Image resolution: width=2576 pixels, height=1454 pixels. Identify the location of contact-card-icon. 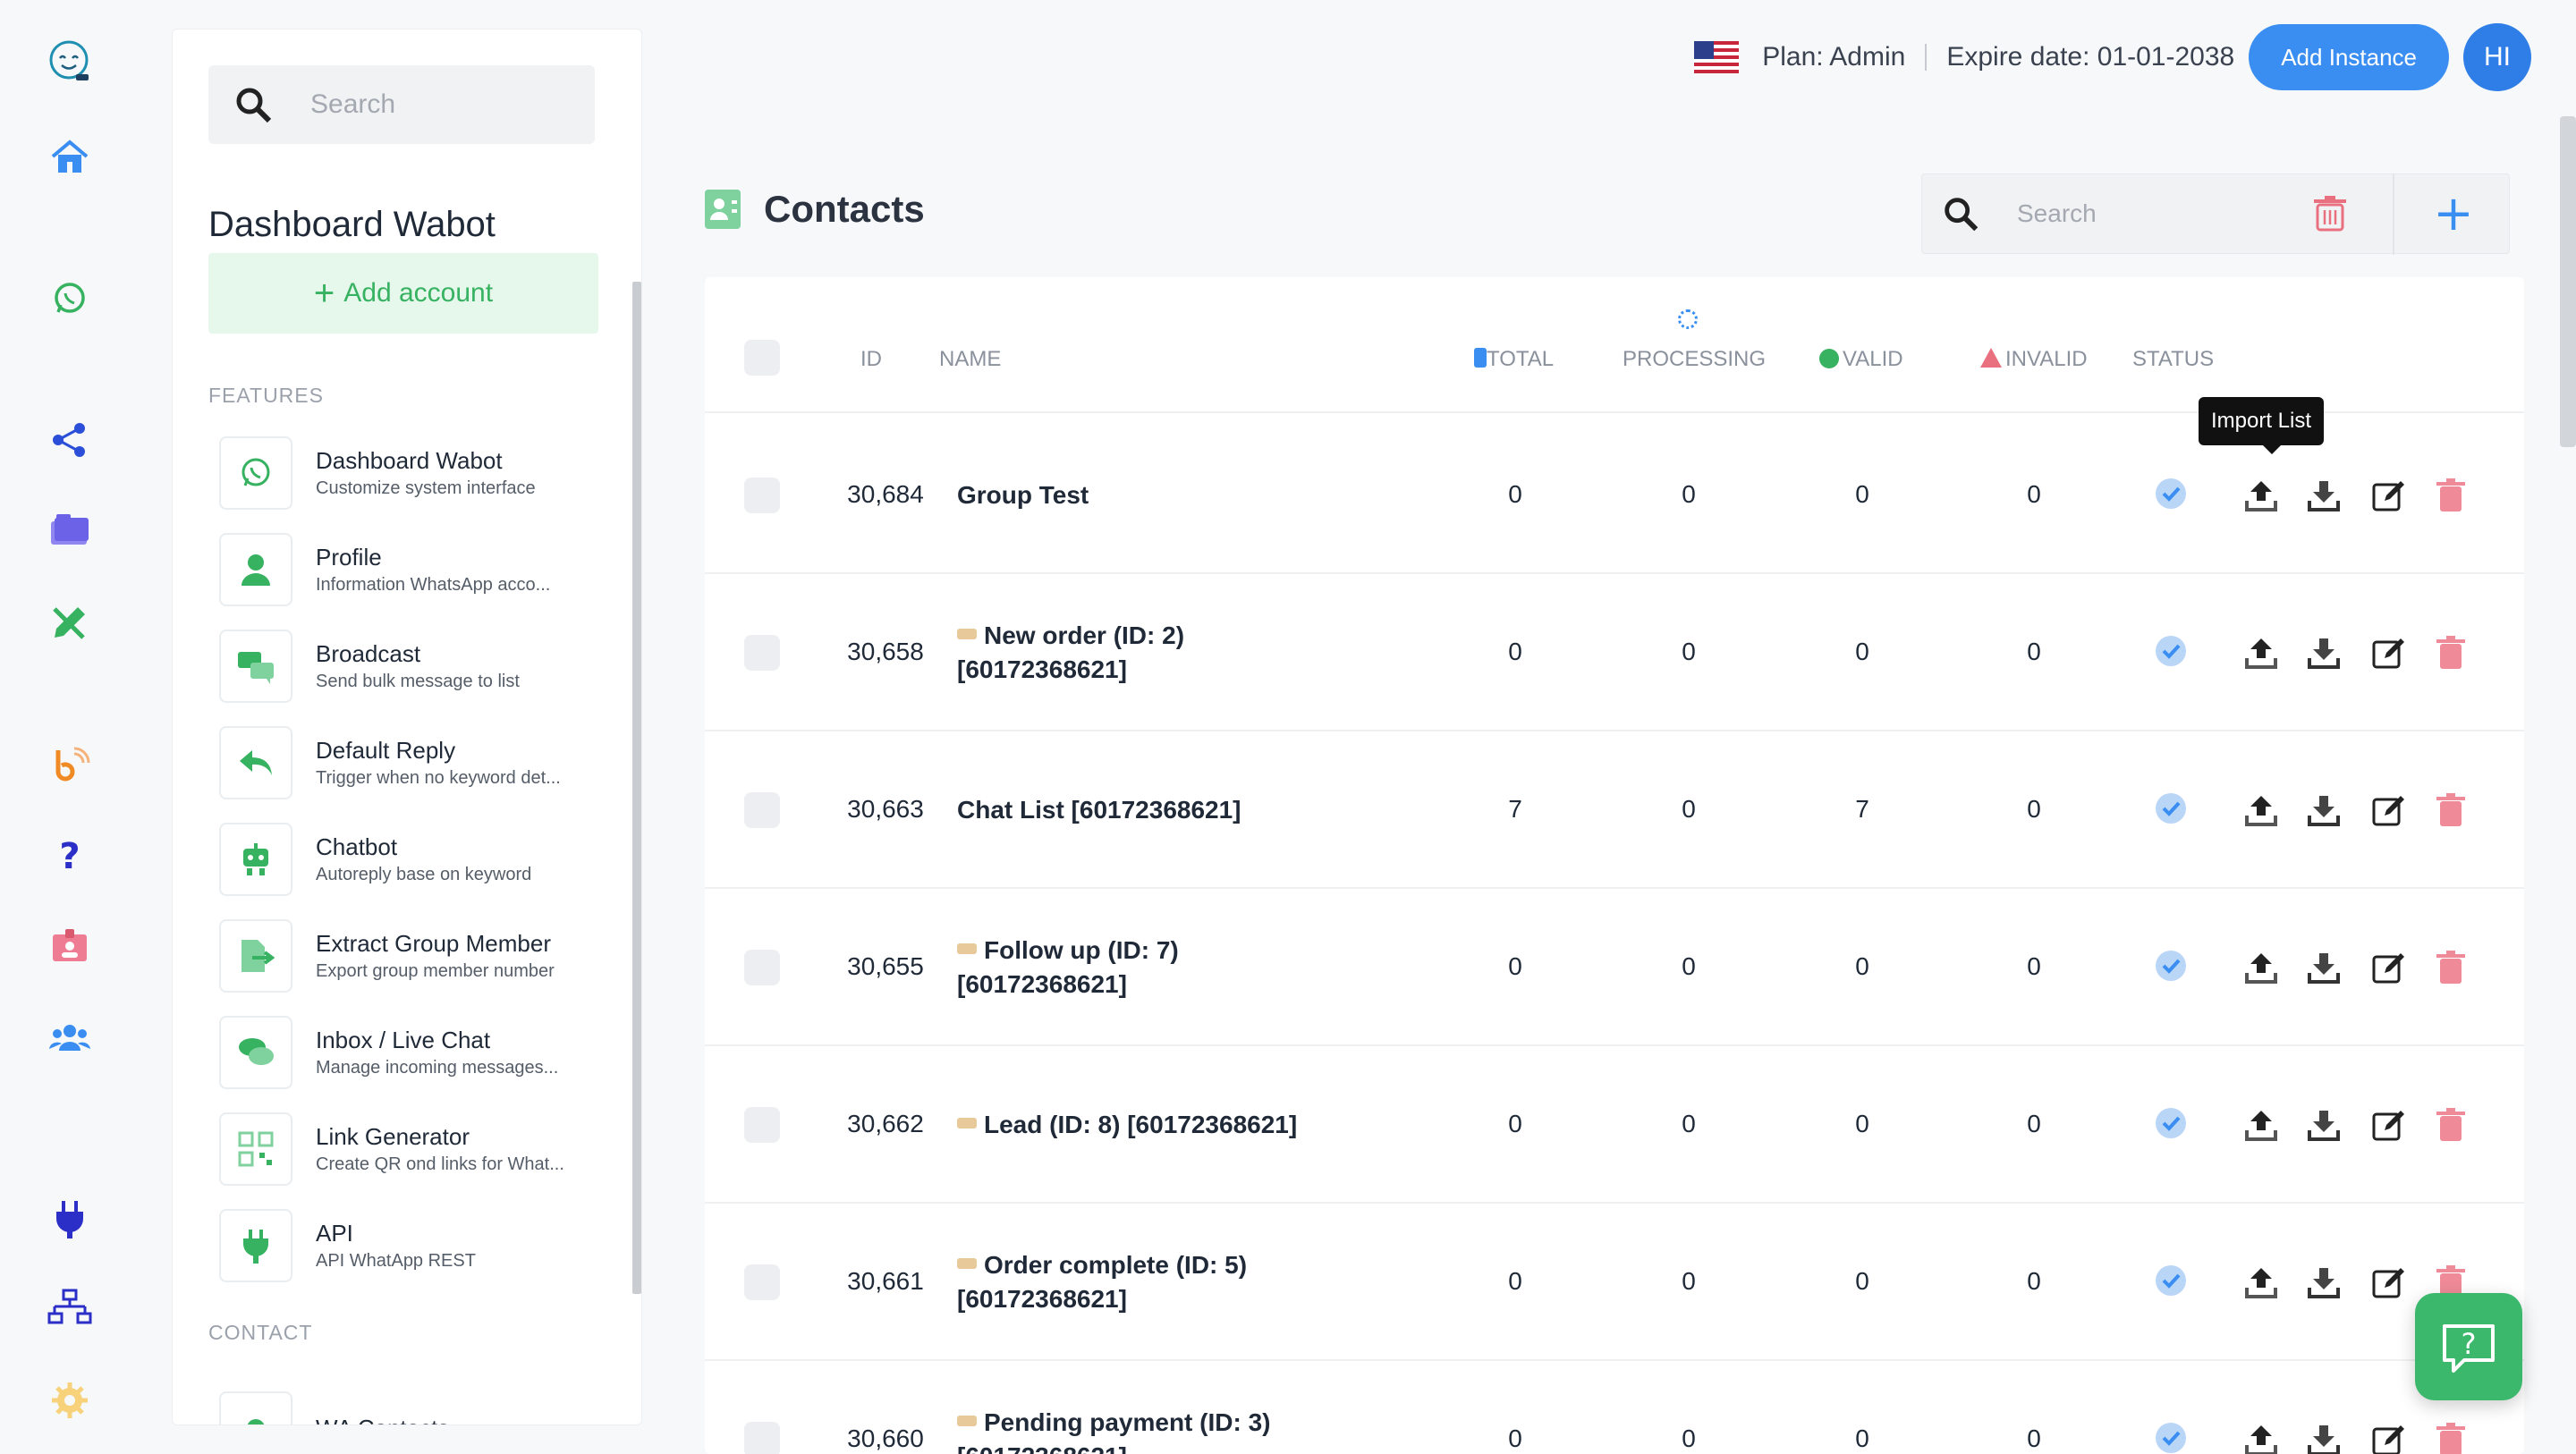
(70, 946).